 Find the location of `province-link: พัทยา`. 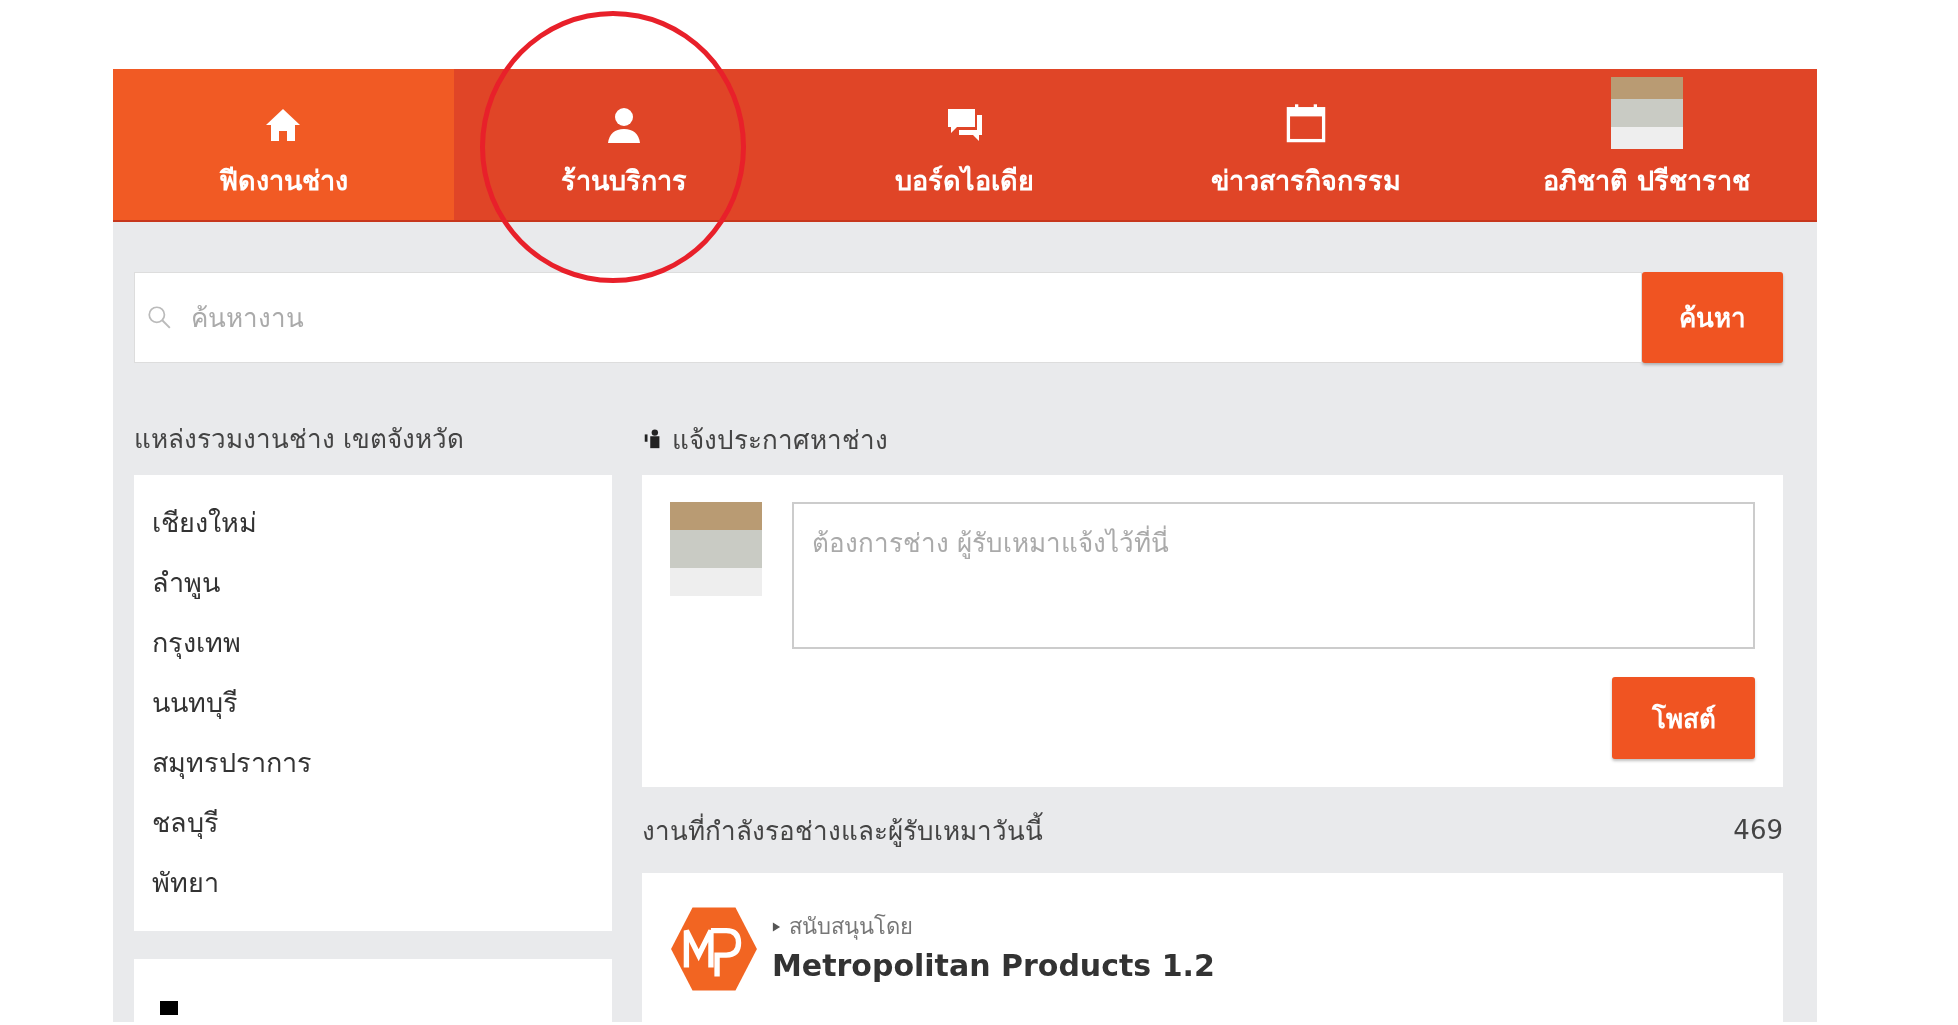

province-link: พัทยา is located at coordinates (185, 883).